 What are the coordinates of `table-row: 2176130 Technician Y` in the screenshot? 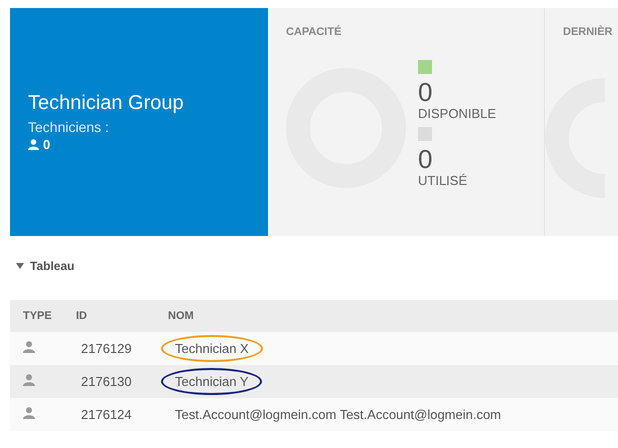 It's located at (314, 381).